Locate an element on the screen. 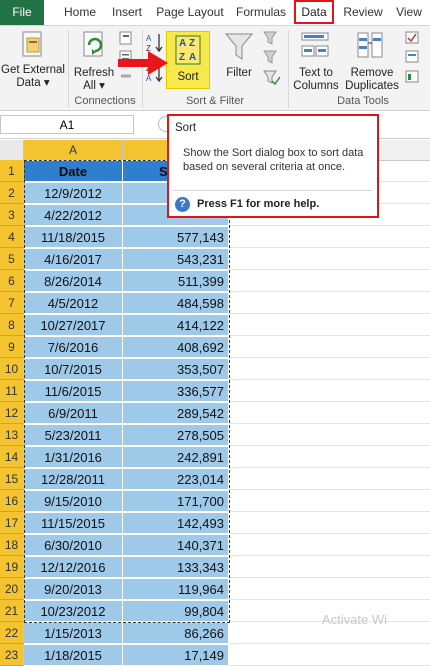 The width and height of the screenshot is (430, 666). sales-cell: 414,122 is located at coordinates (176, 325).